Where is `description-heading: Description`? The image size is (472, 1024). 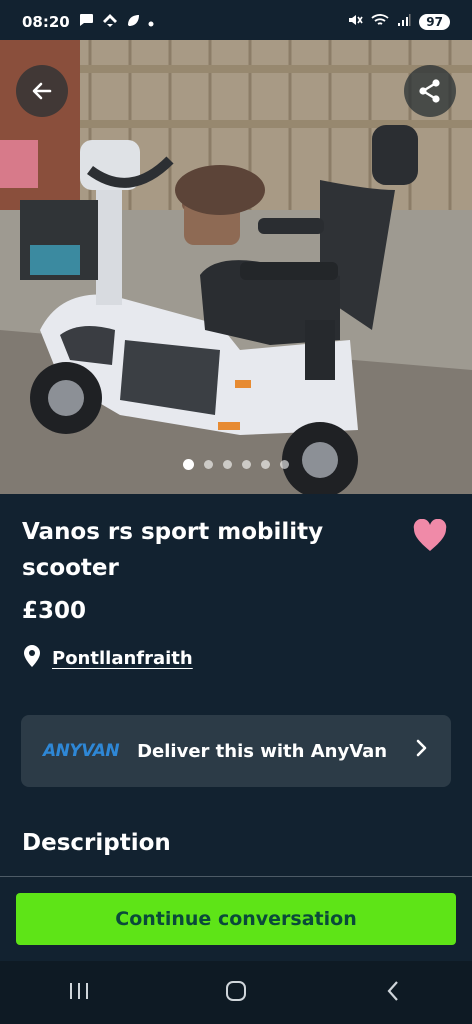
description-heading: Description is located at coordinates (96, 843).